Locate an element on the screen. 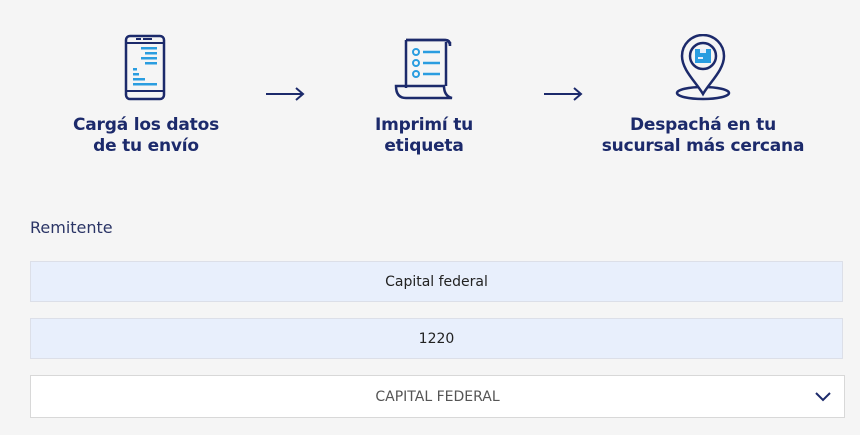  city-select: CAPITAL FEDERAL is located at coordinates (437, 396).